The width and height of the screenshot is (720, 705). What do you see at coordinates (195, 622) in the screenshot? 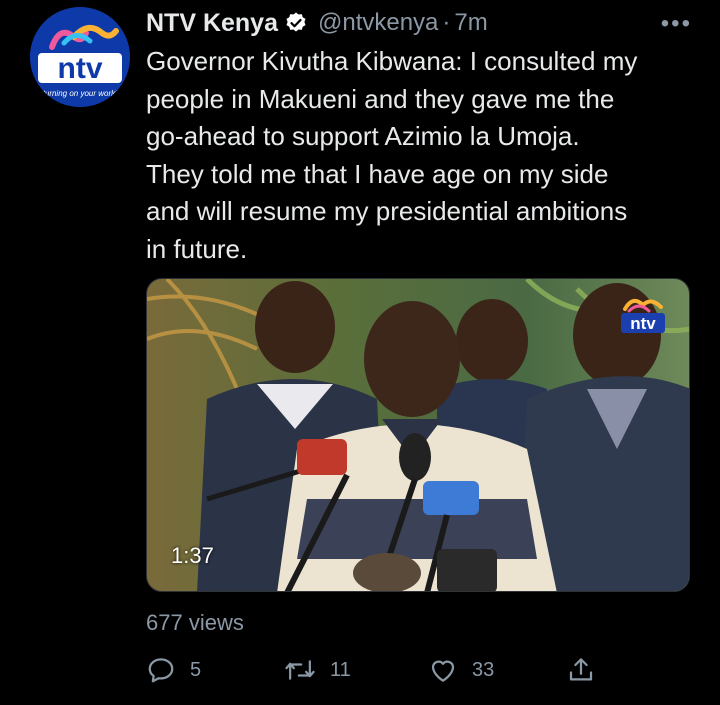
I see `view-count: 677 views` at bounding box center [195, 622].